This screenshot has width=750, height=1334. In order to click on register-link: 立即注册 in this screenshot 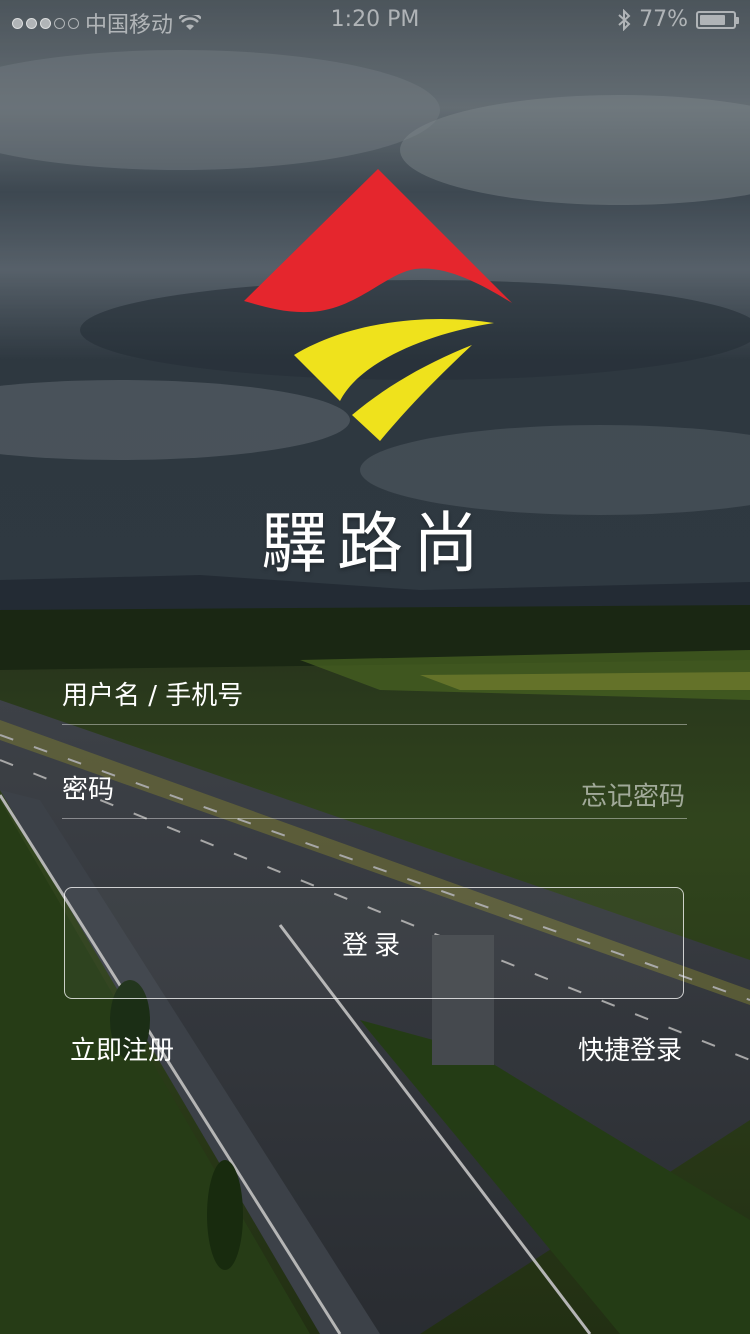, I will do `click(122, 1048)`.